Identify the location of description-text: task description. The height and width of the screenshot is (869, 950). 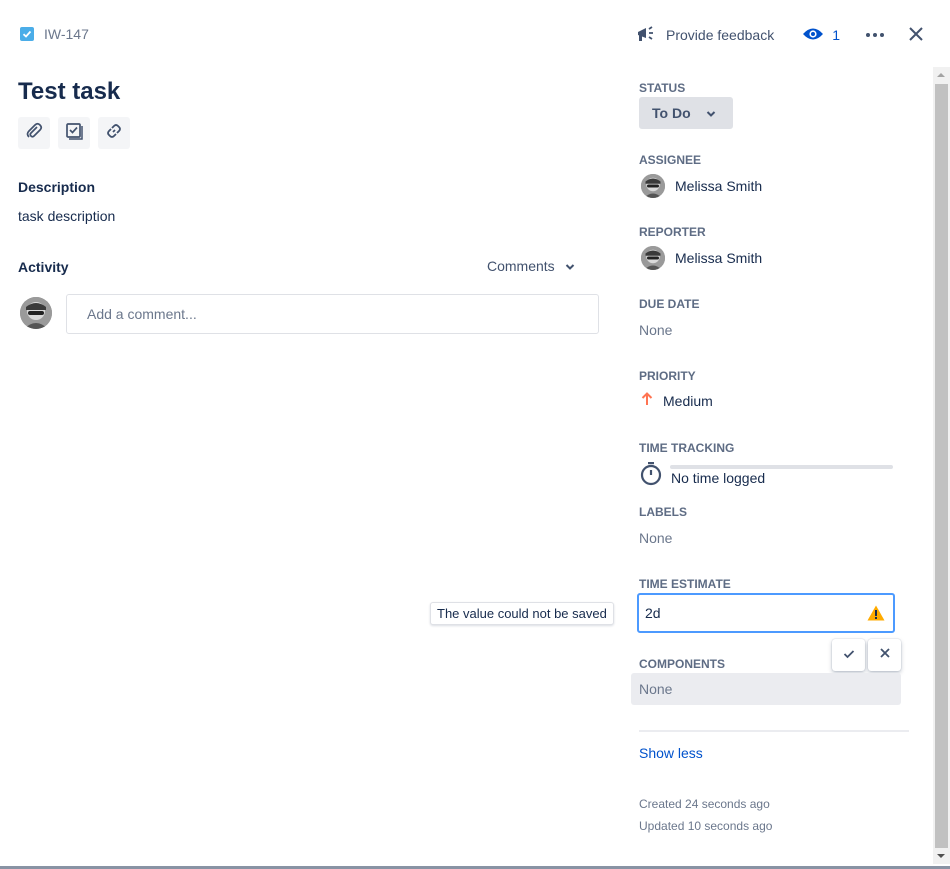
(66, 216).